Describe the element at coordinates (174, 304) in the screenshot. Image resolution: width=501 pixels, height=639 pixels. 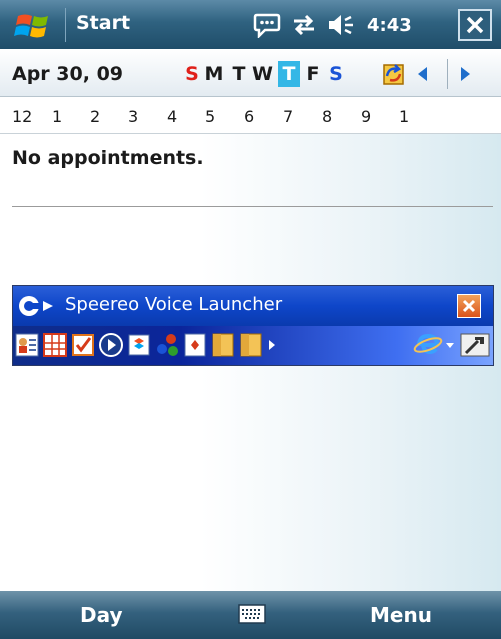
I see `launcher-title: Speereo Voice Launcher` at that location.